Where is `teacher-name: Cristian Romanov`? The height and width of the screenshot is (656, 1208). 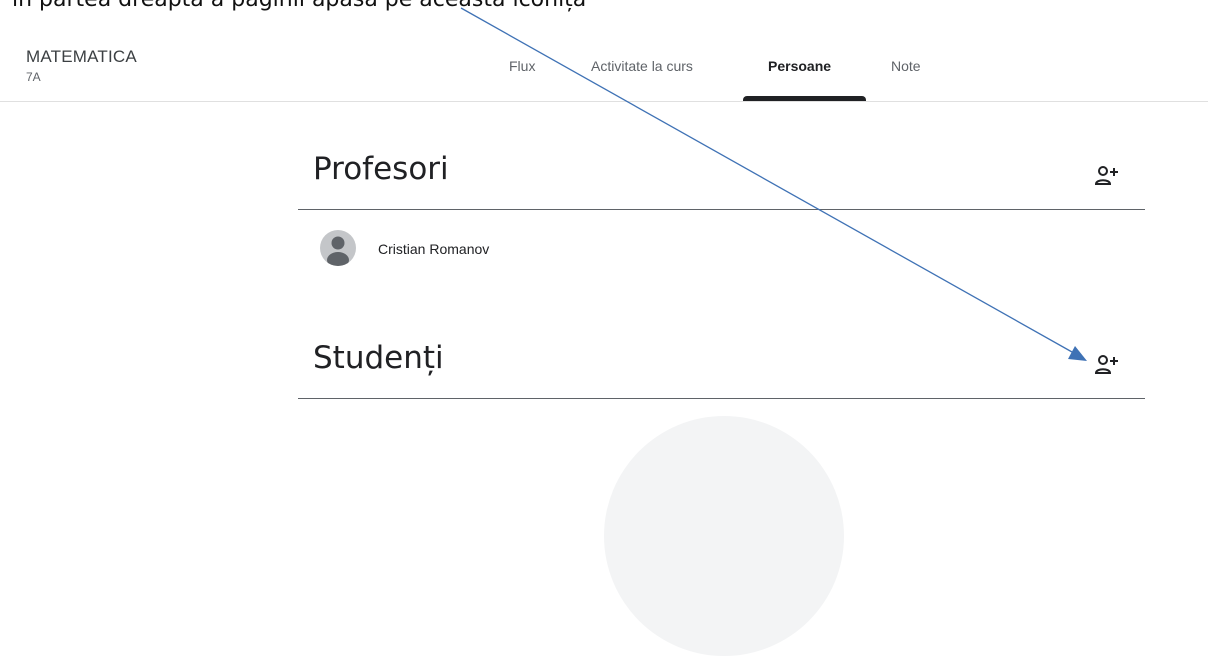
teacher-name: Cristian Romanov is located at coordinates (434, 249).